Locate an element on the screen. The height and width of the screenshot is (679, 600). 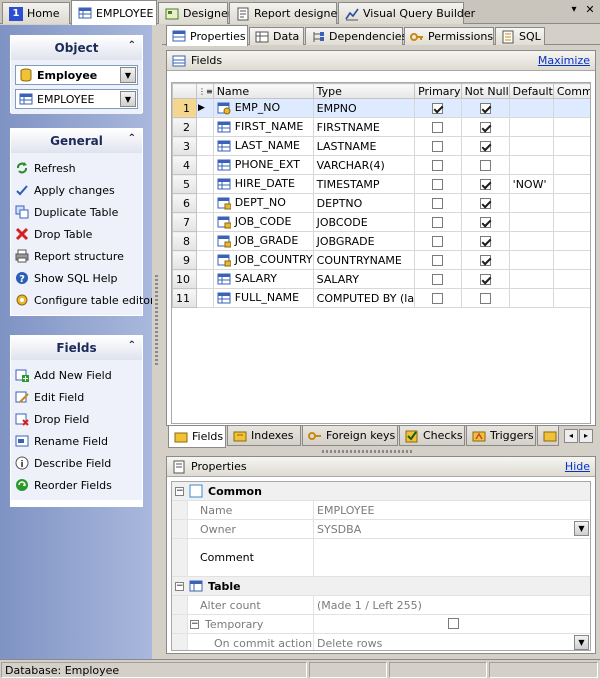
comment-field is located at coordinates (452, 557).